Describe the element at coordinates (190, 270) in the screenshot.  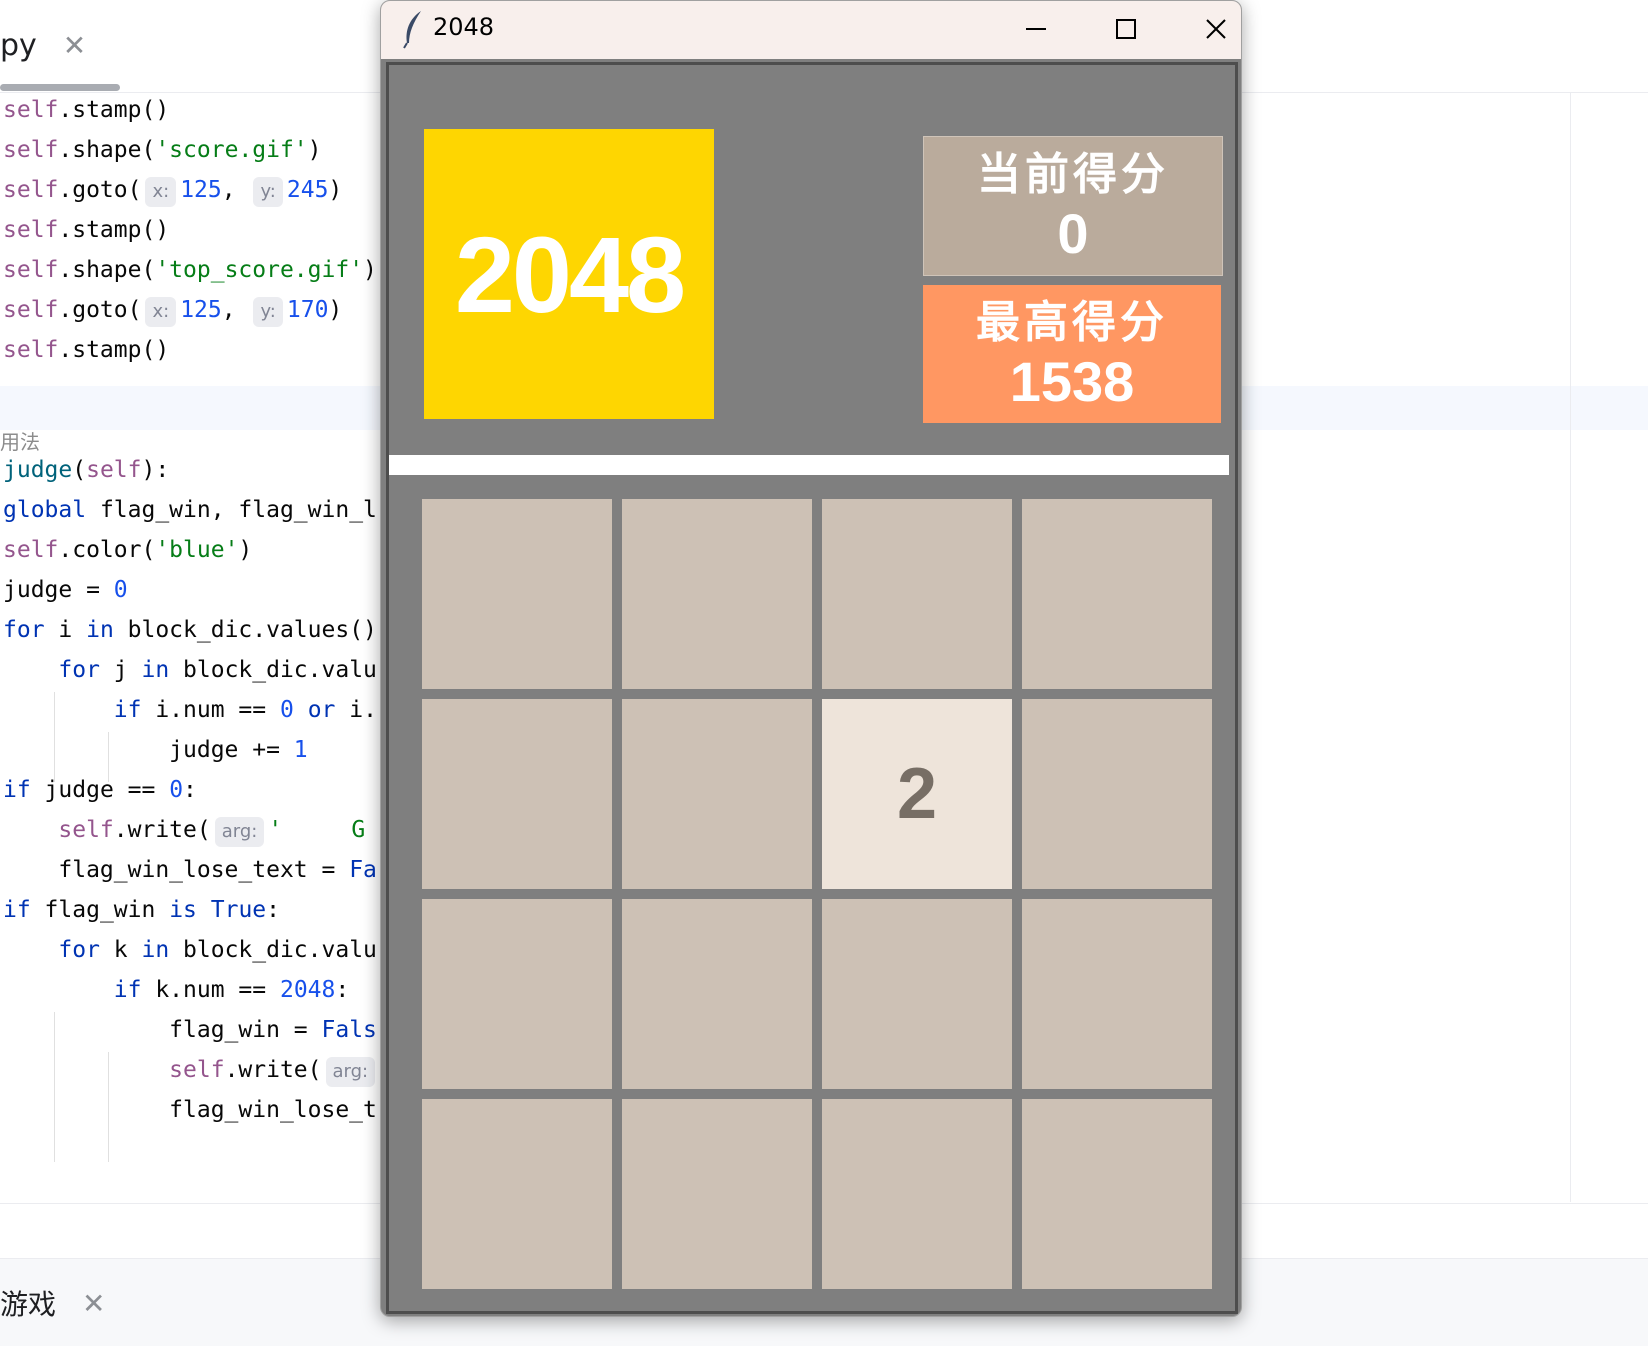
I see `code-line: self.shape('top_score.gif')` at that location.